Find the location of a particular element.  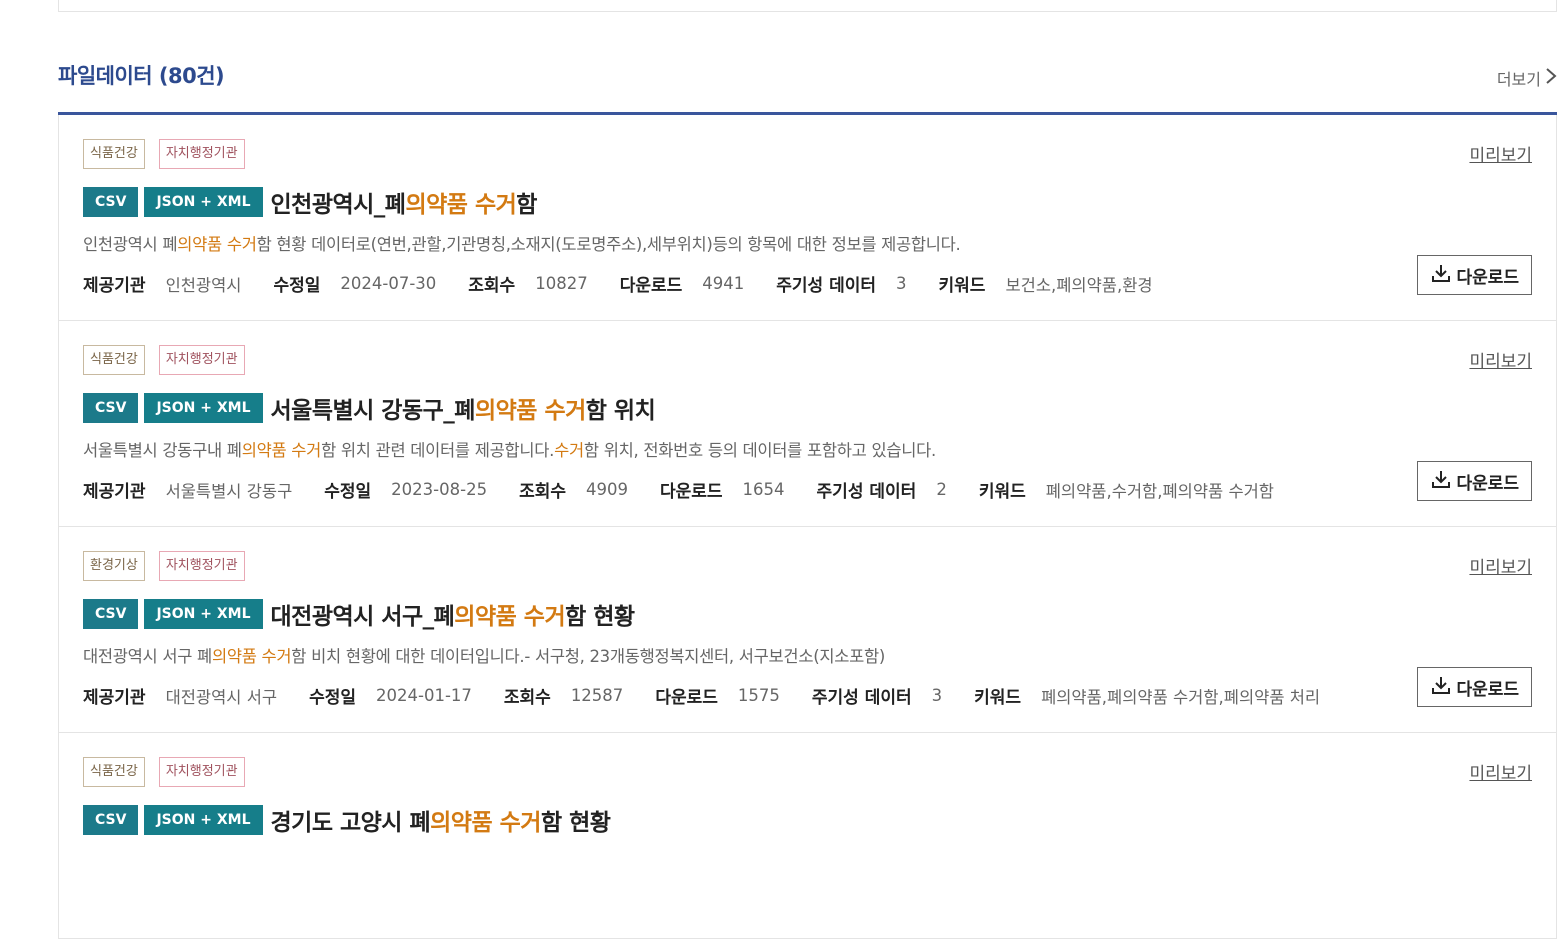

downloads-value: 1575 is located at coordinates (758, 695).